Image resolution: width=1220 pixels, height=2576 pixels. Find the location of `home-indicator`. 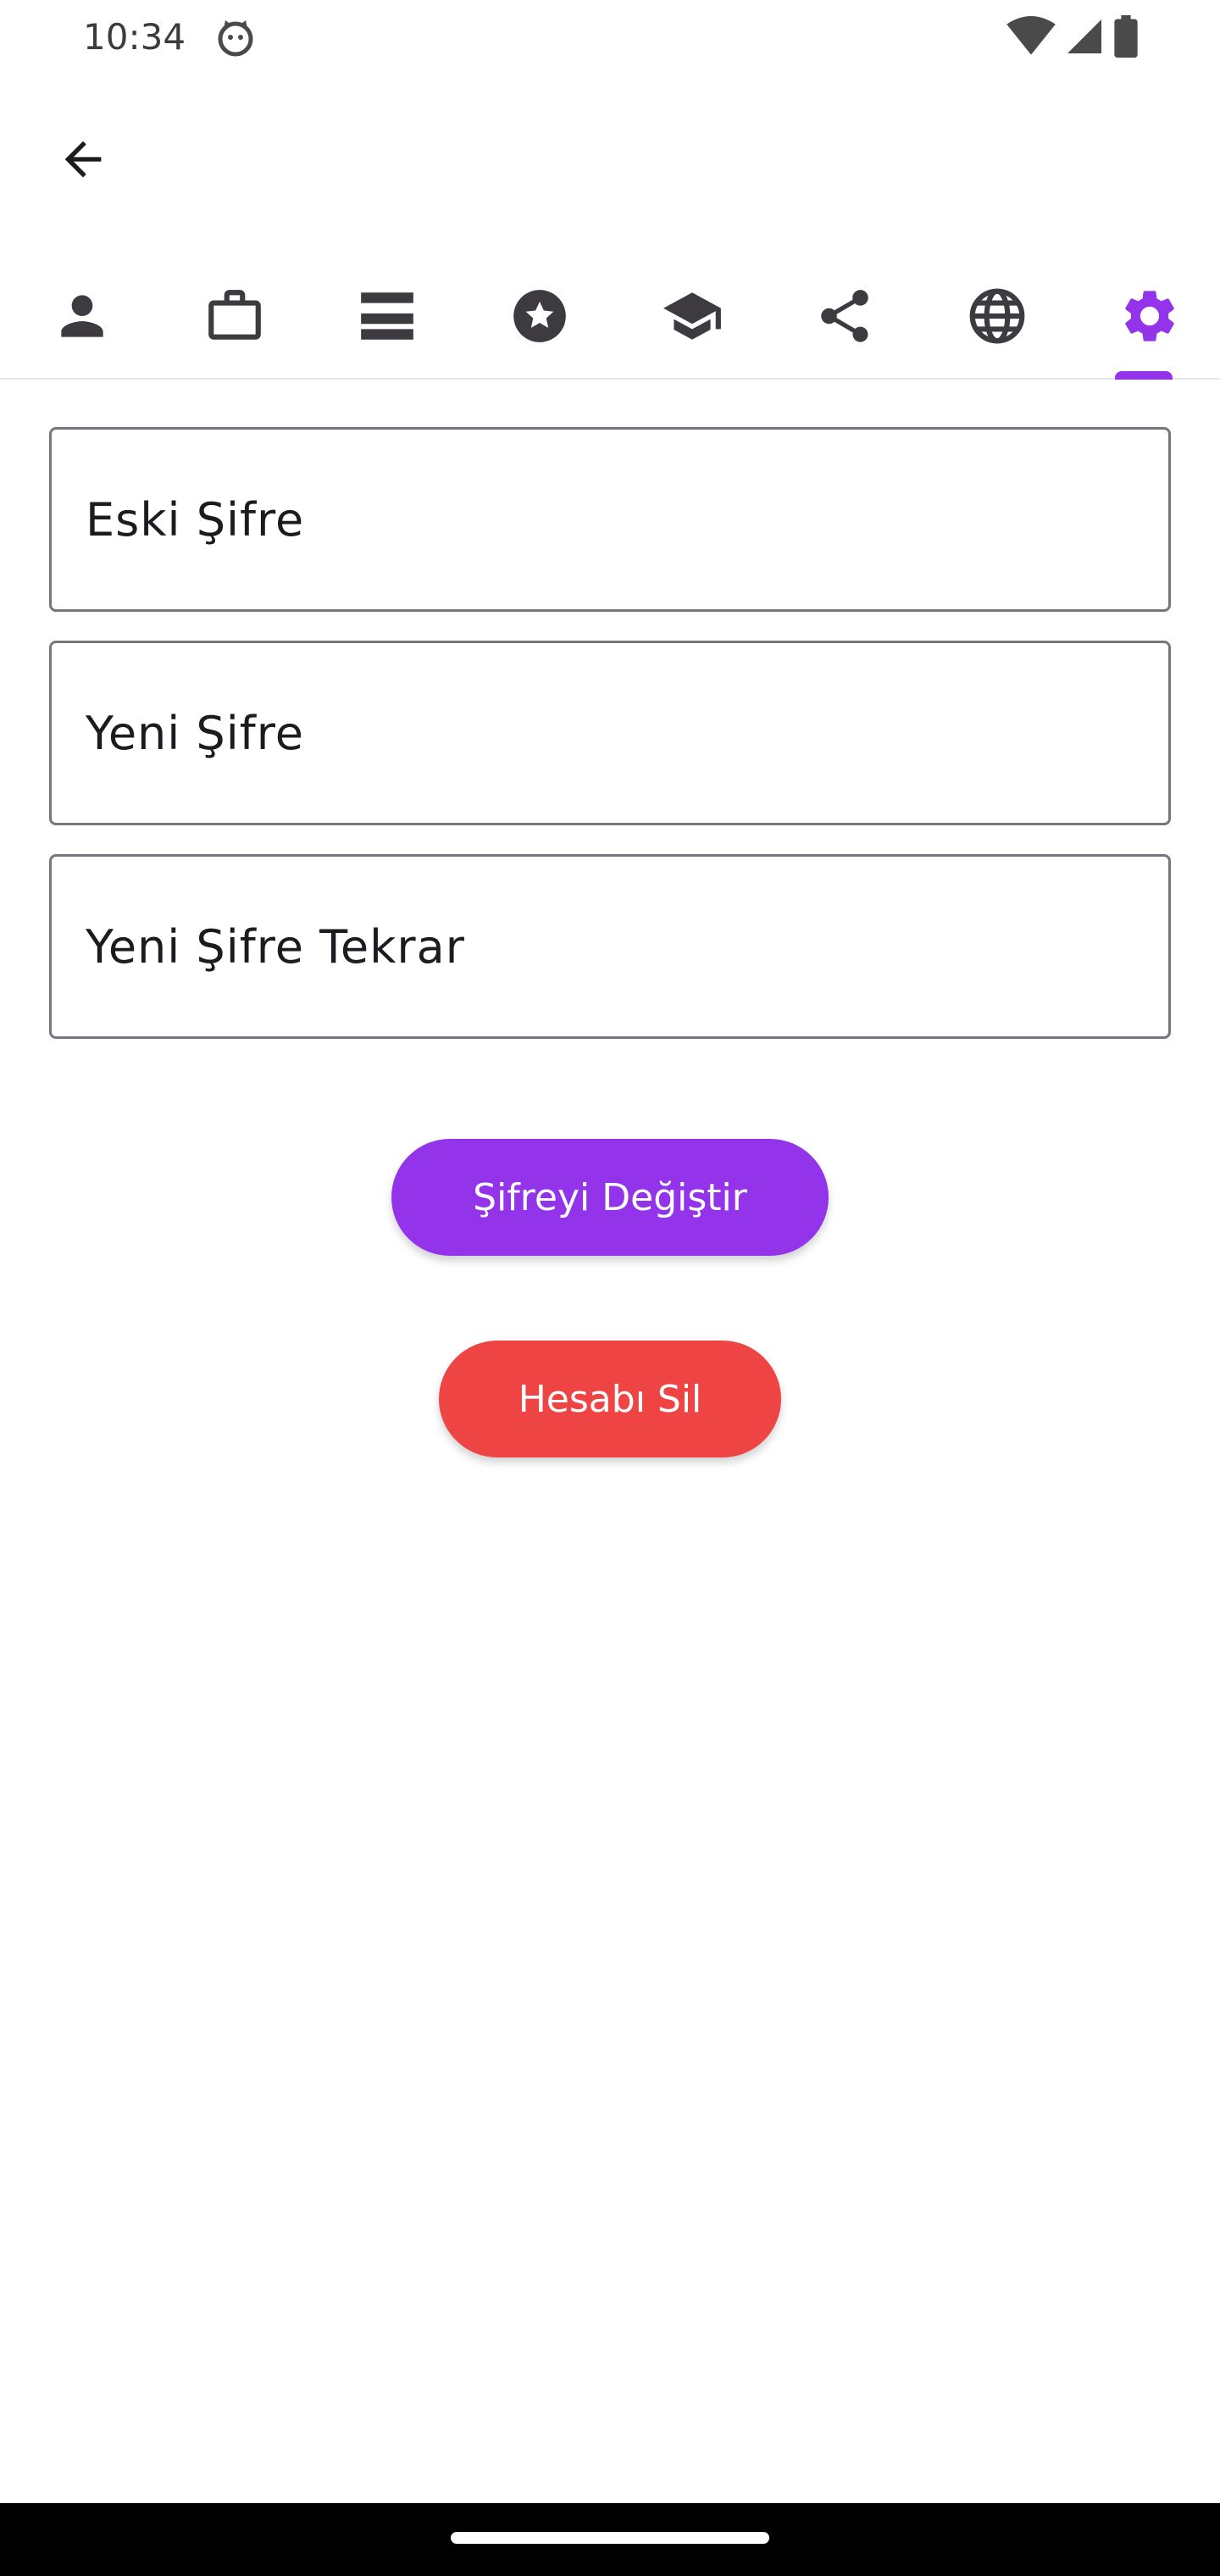

home-indicator is located at coordinates (610, 2538).